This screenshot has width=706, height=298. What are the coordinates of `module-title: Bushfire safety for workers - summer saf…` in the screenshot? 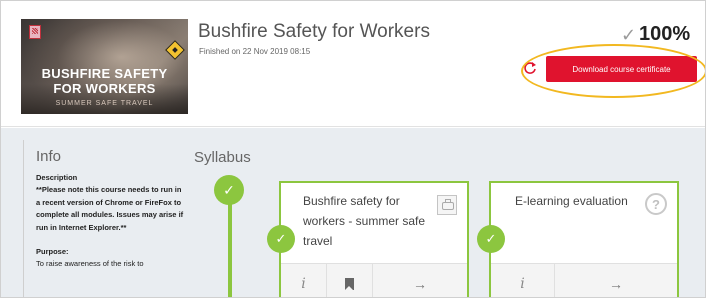 It's located at (368, 221).